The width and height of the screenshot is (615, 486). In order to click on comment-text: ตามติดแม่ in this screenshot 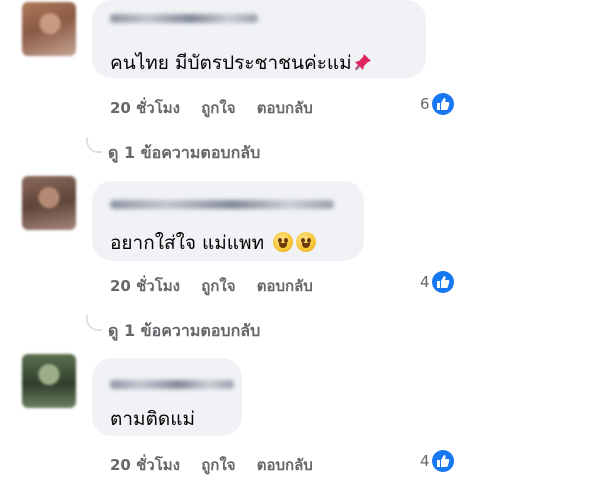, I will do `click(152, 419)`.